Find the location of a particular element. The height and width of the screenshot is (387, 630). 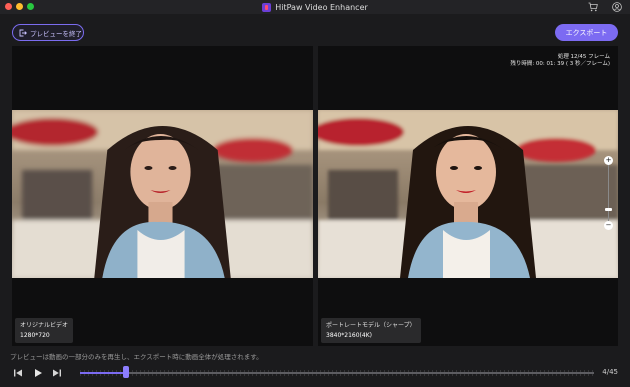

app-logo-icon is located at coordinates (267, 7).